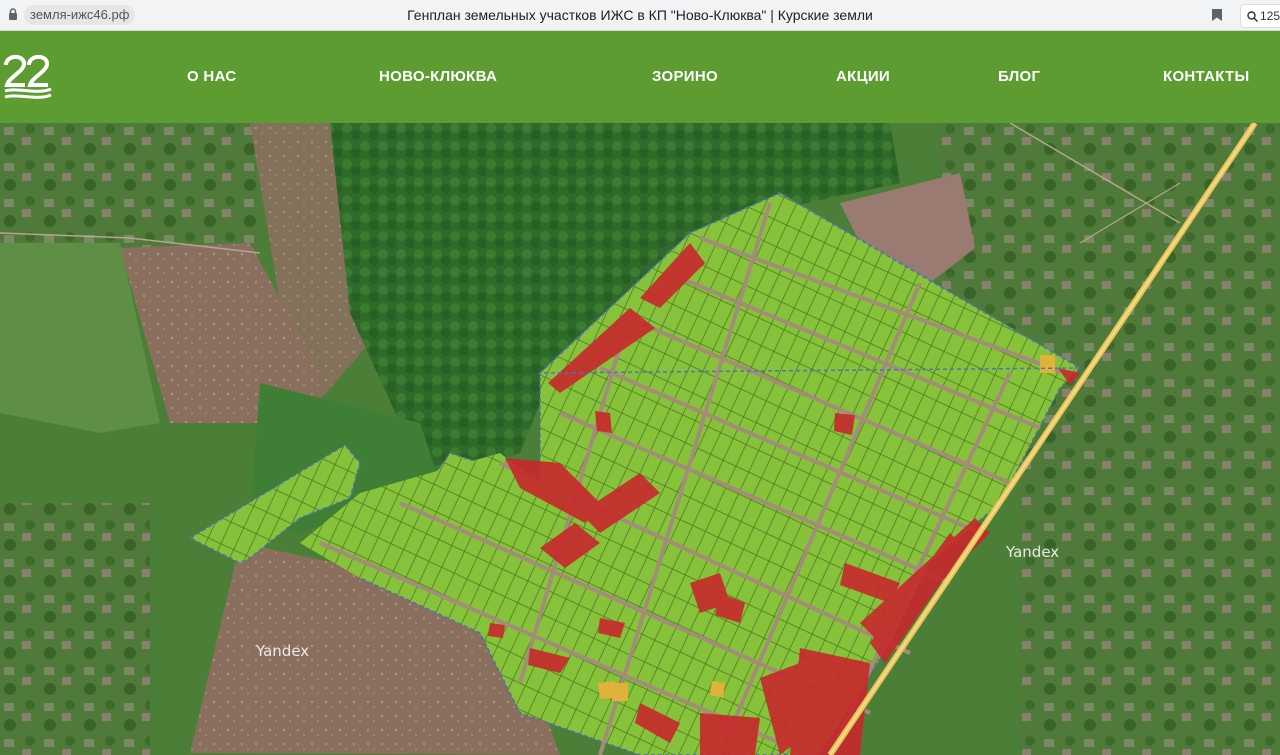  Describe the element at coordinates (28, 77) in the screenshot. I see `logo` at that location.